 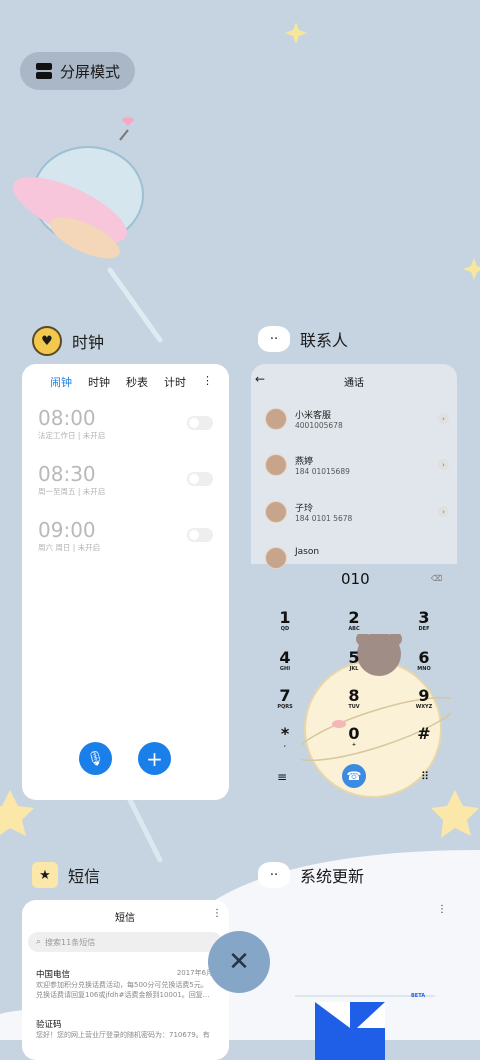 I want to click on voice-alarm-button: 🎙, so click(x=95, y=758).